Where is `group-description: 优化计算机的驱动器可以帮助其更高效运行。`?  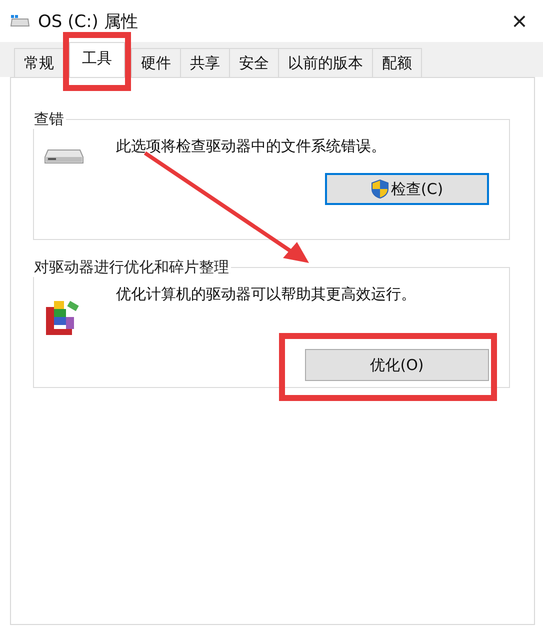
group-description: 优化计算机的驱动器可以帮助其更高效运行。 is located at coordinates (266, 294).